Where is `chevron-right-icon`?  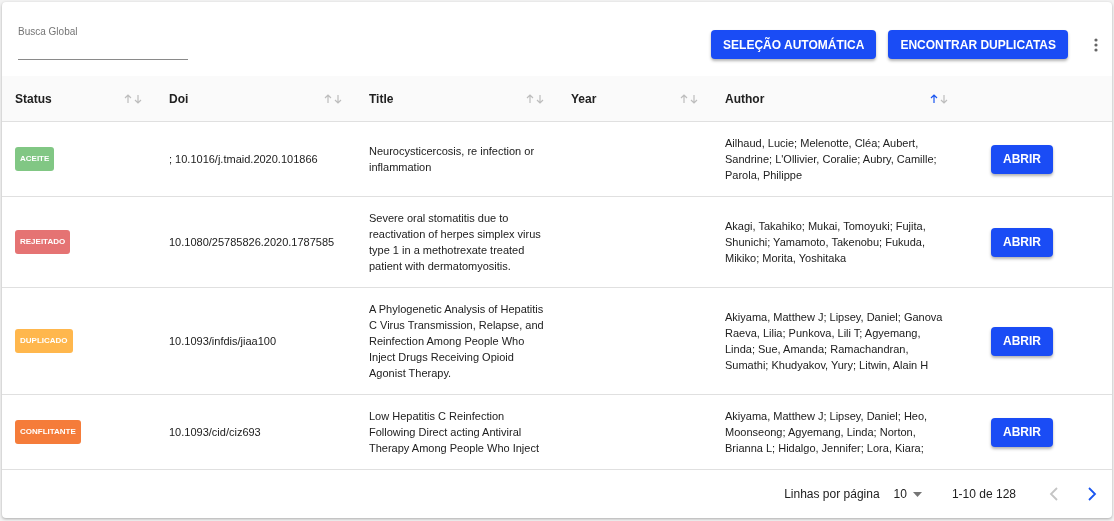
chevron-right-icon is located at coordinates (1092, 494).